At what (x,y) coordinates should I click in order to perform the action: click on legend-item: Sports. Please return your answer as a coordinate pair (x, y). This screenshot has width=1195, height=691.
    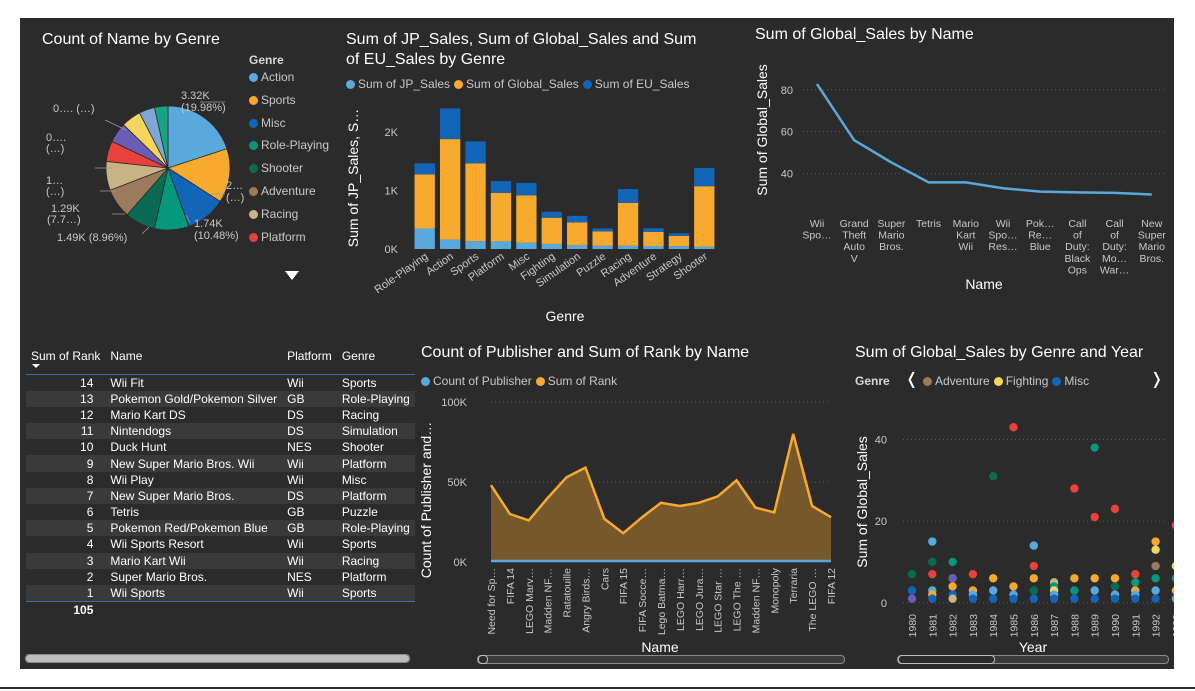
    Looking at the image, I should click on (272, 100).